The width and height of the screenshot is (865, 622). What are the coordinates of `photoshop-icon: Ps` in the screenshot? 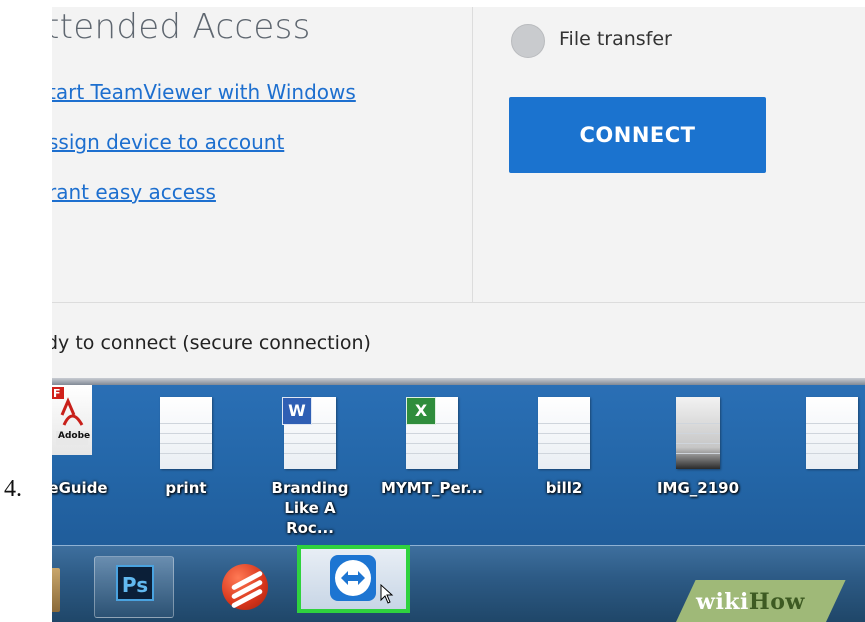 It's located at (135, 583).